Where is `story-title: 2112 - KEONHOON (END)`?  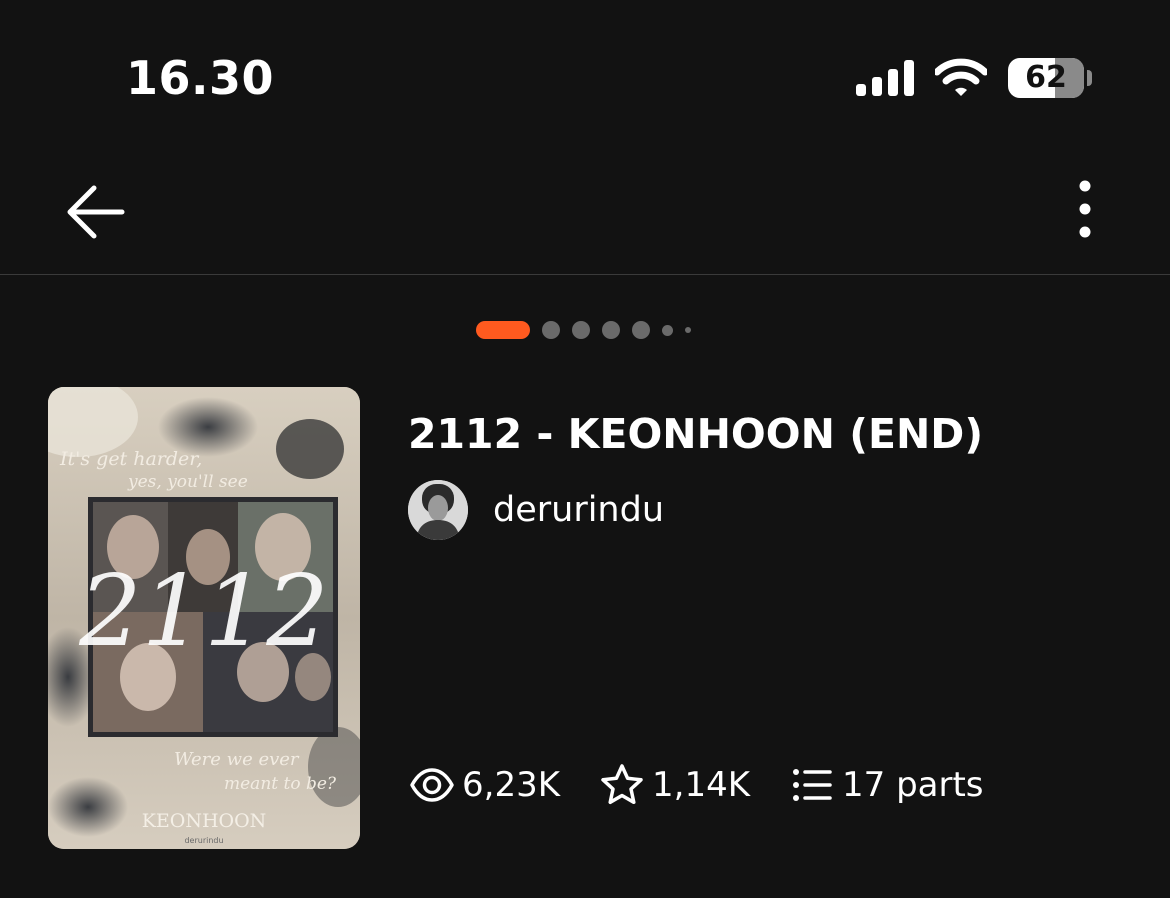
story-title: 2112 - KEONHOON (END) is located at coordinates (696, 434).